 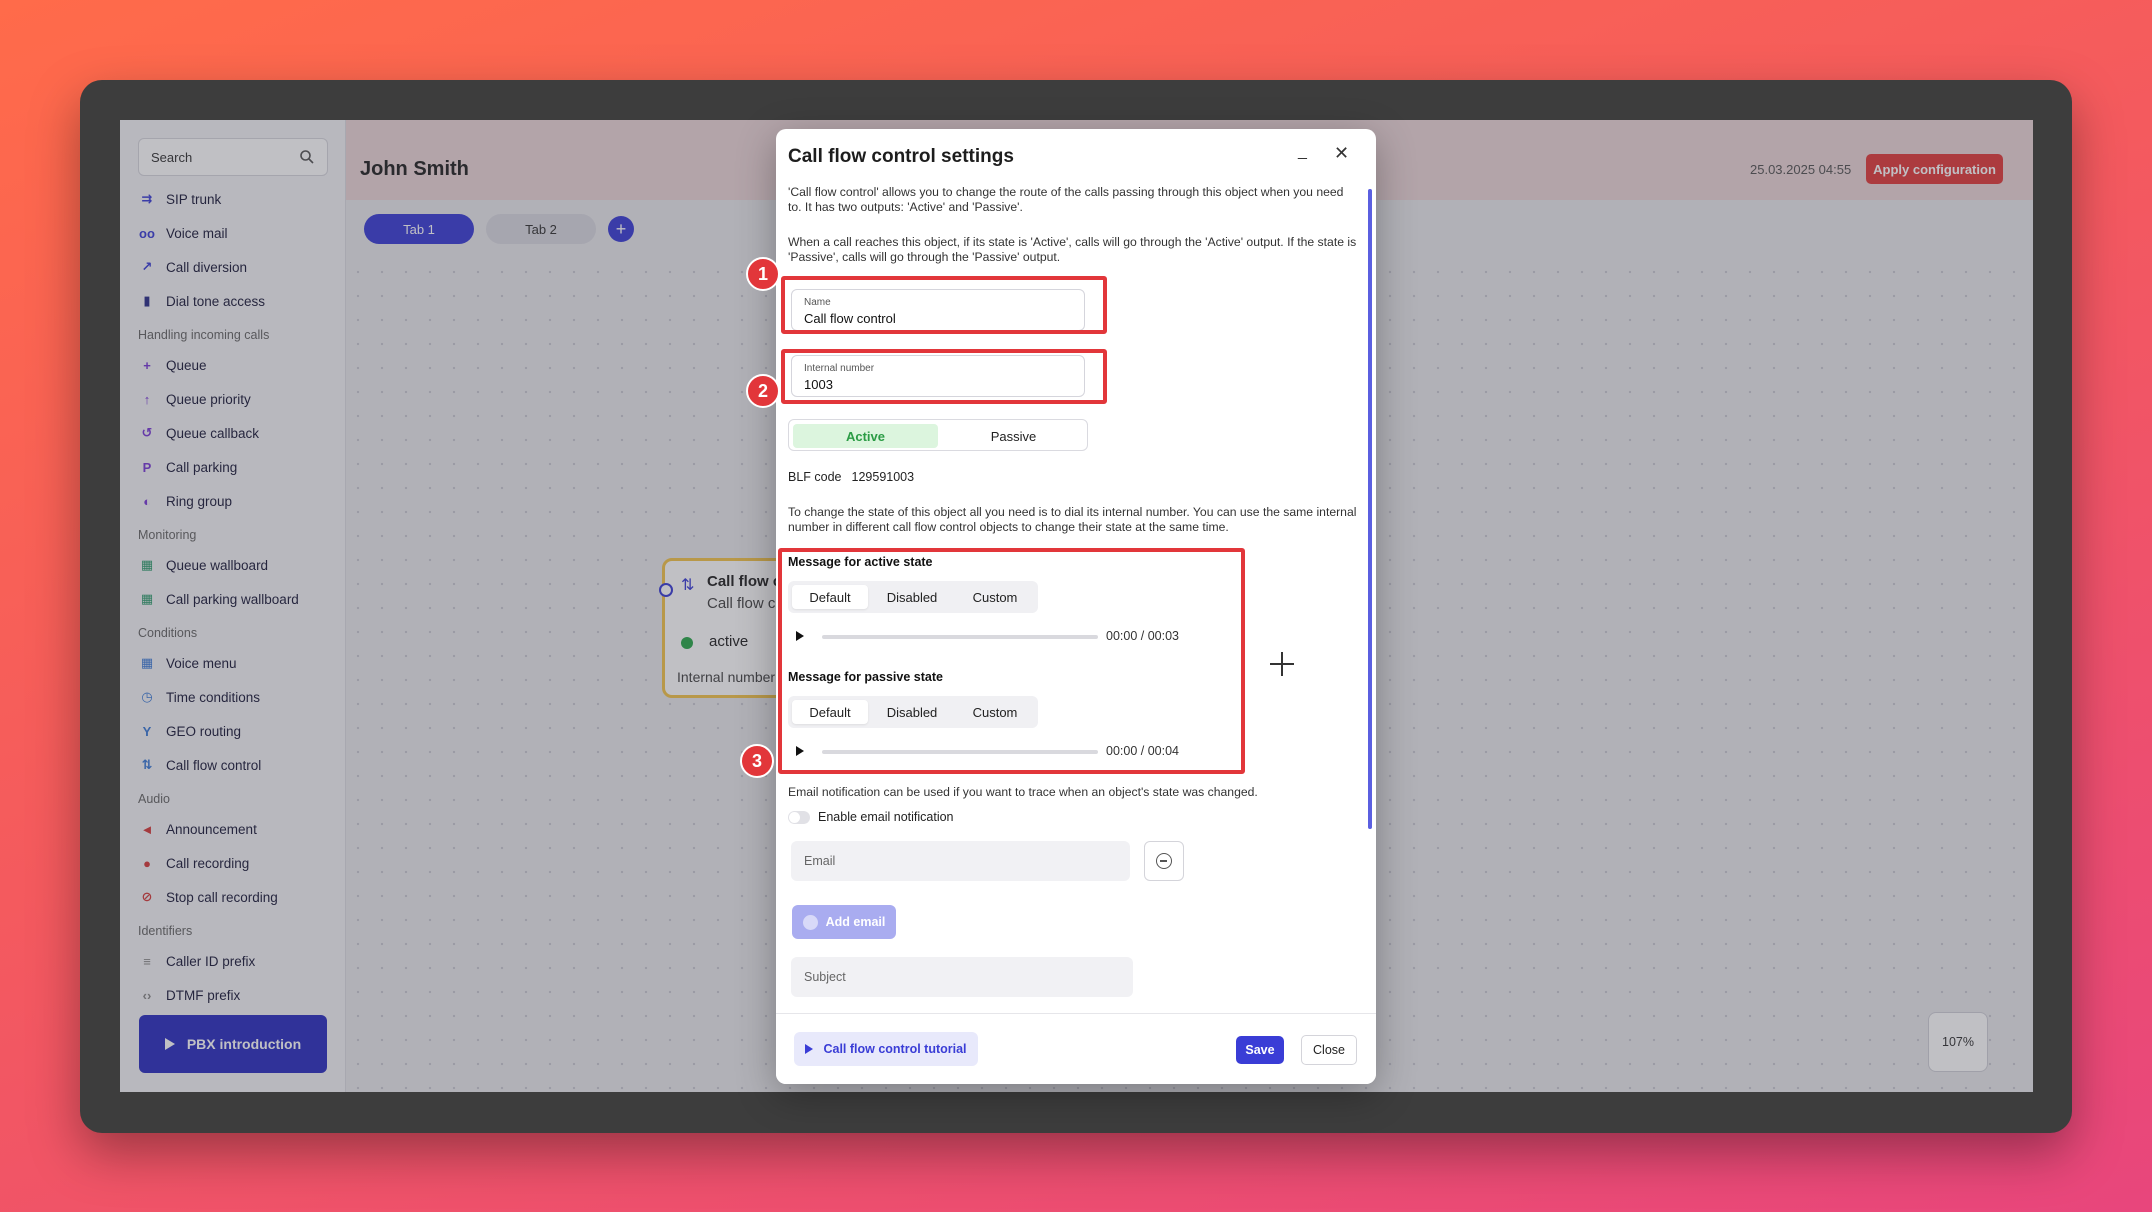 I want to click on email-placeholder: Email, so click(x=820, y=861).